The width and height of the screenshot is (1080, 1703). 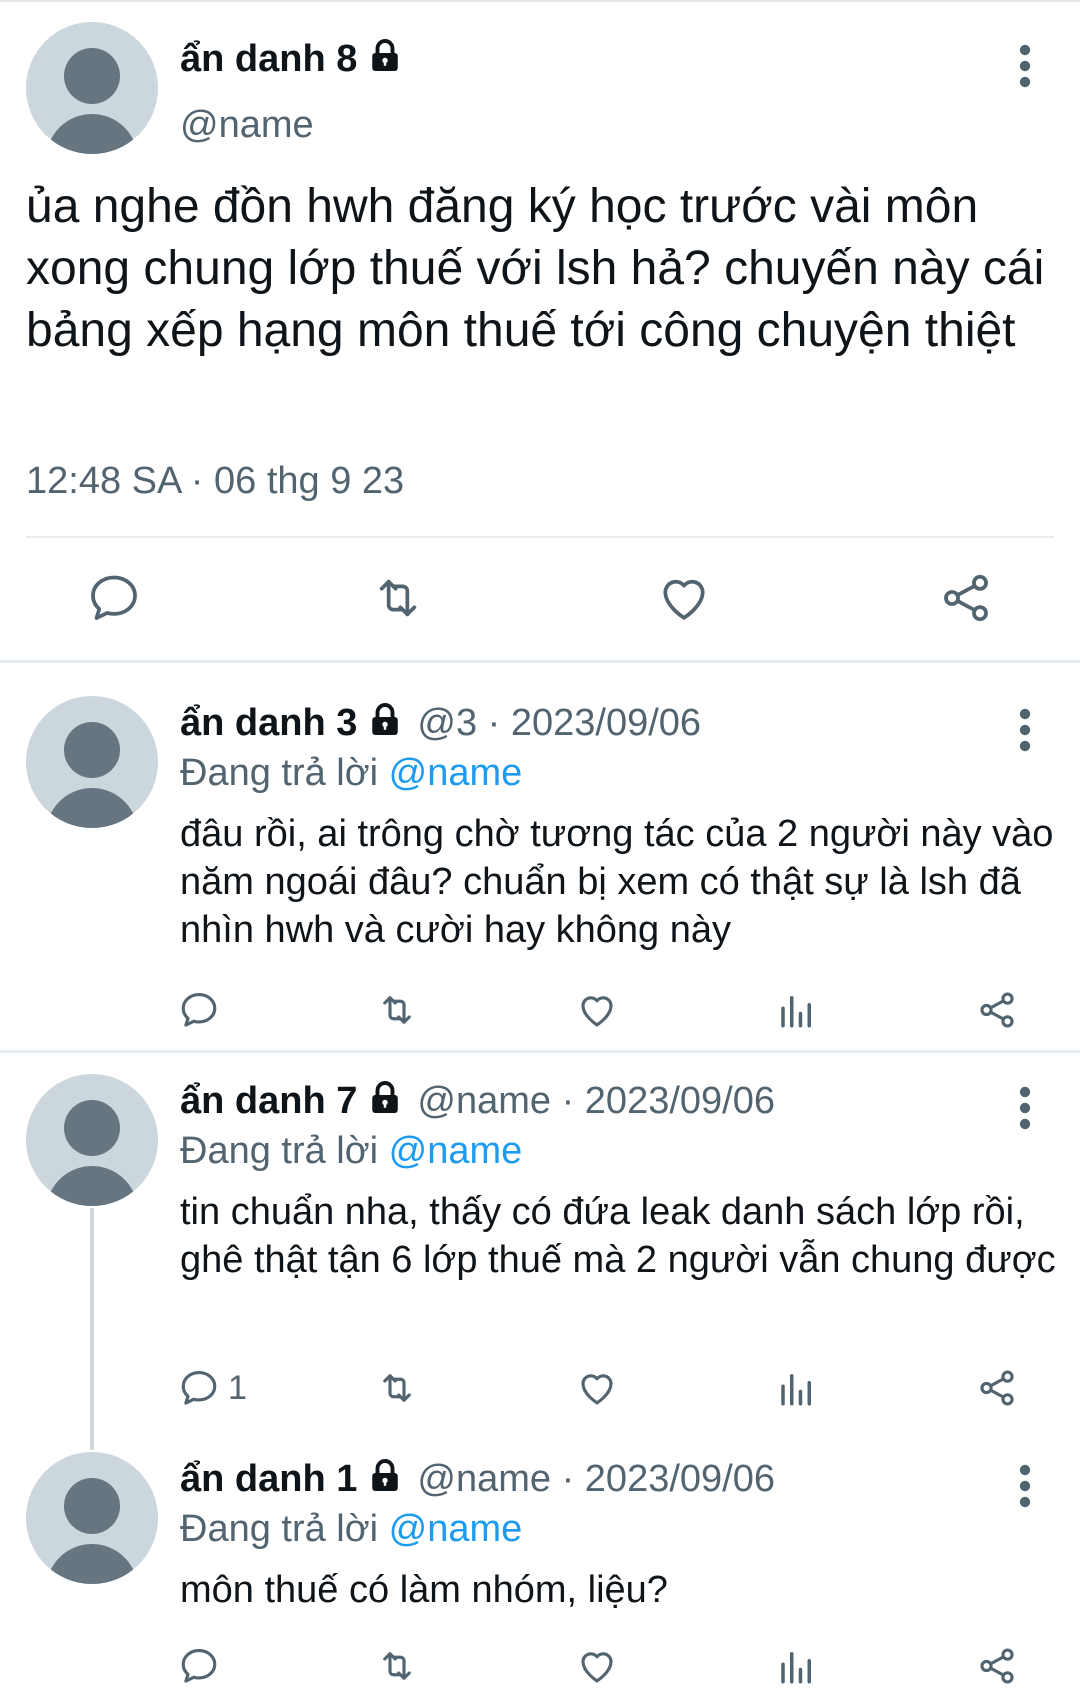 What do you see at coordinates (540, 537) in the screenshot?
I see `divider` at bounding box center [540, 537].